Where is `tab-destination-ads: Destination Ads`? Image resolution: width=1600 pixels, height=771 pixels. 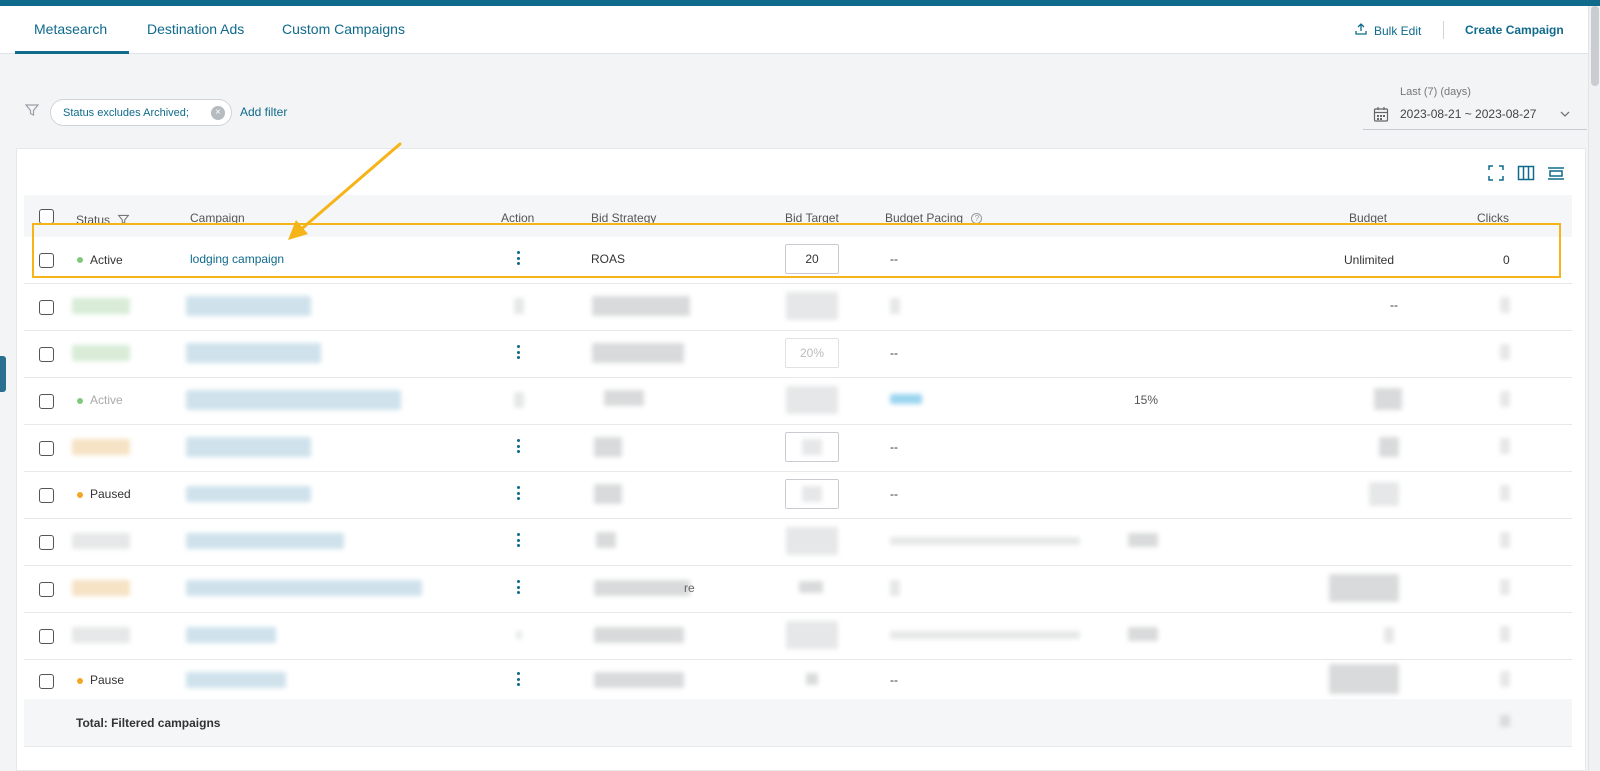
tab-destination-ads: Destination Ads is located at coordinates (195, 29).